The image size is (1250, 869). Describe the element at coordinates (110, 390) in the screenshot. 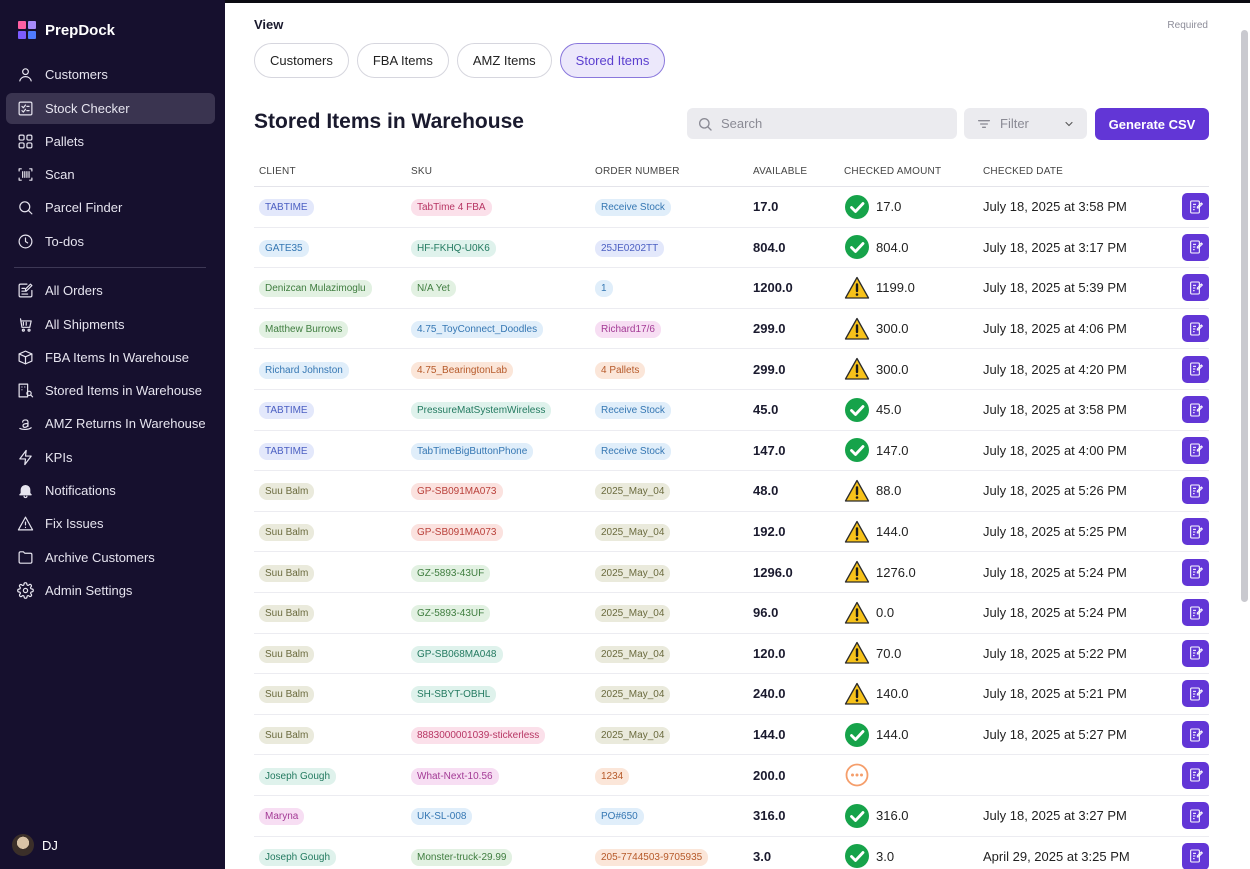

I see `sidebar-item-stored-items-in-warehouse: Stored Items in Warehouse` at that location.